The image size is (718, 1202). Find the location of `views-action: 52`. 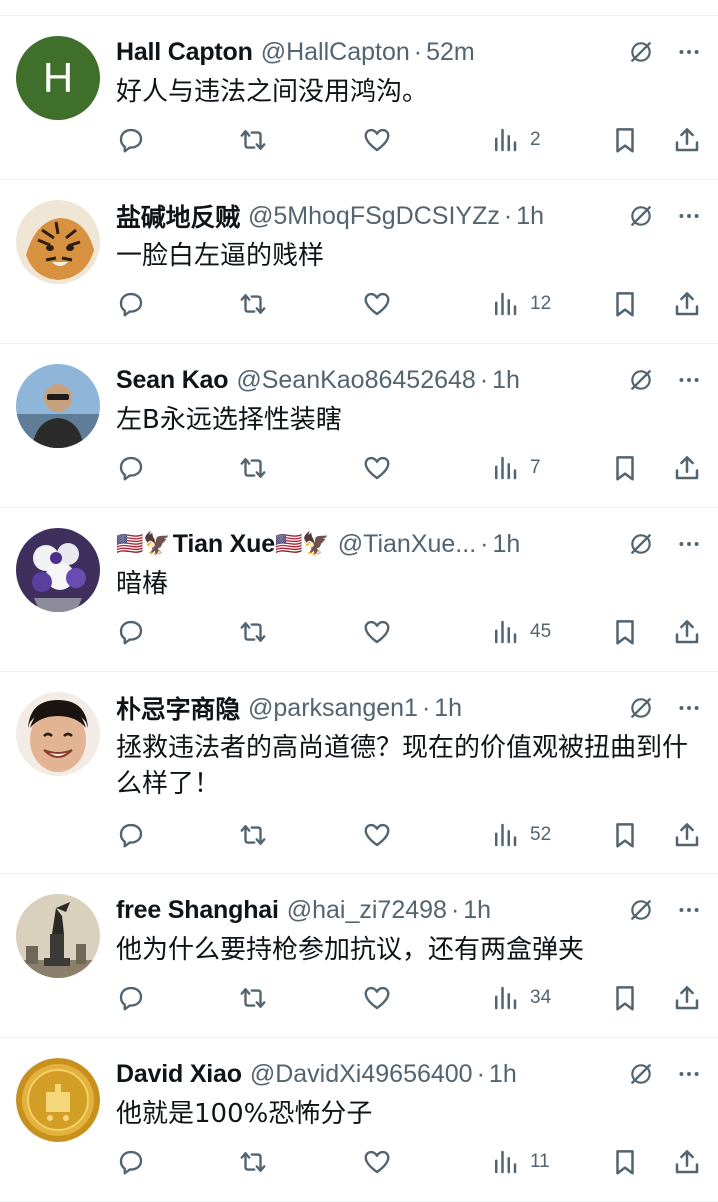

views-action: 52 is located at coordinates (520, 835).